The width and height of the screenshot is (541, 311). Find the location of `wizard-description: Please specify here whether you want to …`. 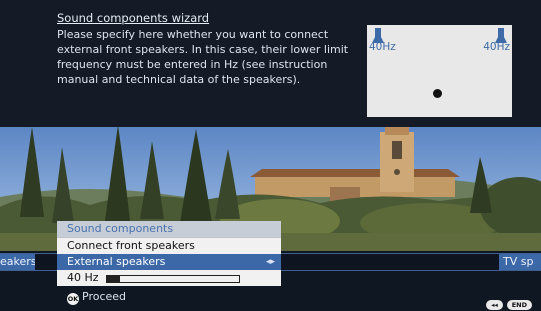

wizard-description: Please specify here whether you want to … is located at coordinates (203, 57).